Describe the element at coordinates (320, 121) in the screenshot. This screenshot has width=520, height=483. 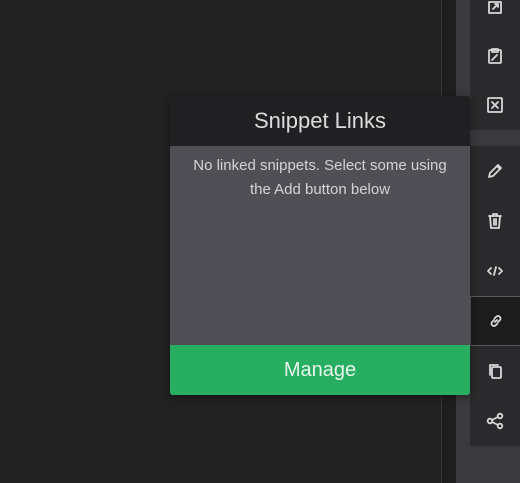
I see `popup-title: Snippet Links` at that location.